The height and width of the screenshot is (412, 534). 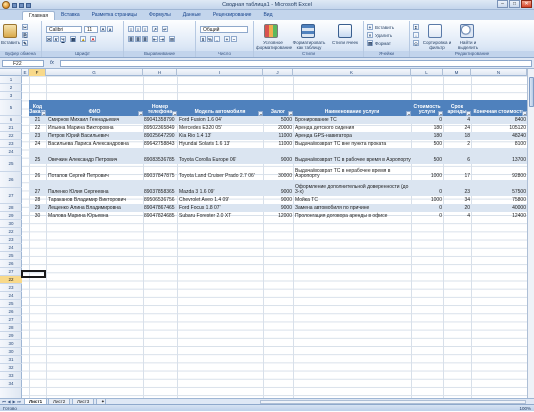 I want to click on cell-order-id: 27, so click(x=37, y=188).